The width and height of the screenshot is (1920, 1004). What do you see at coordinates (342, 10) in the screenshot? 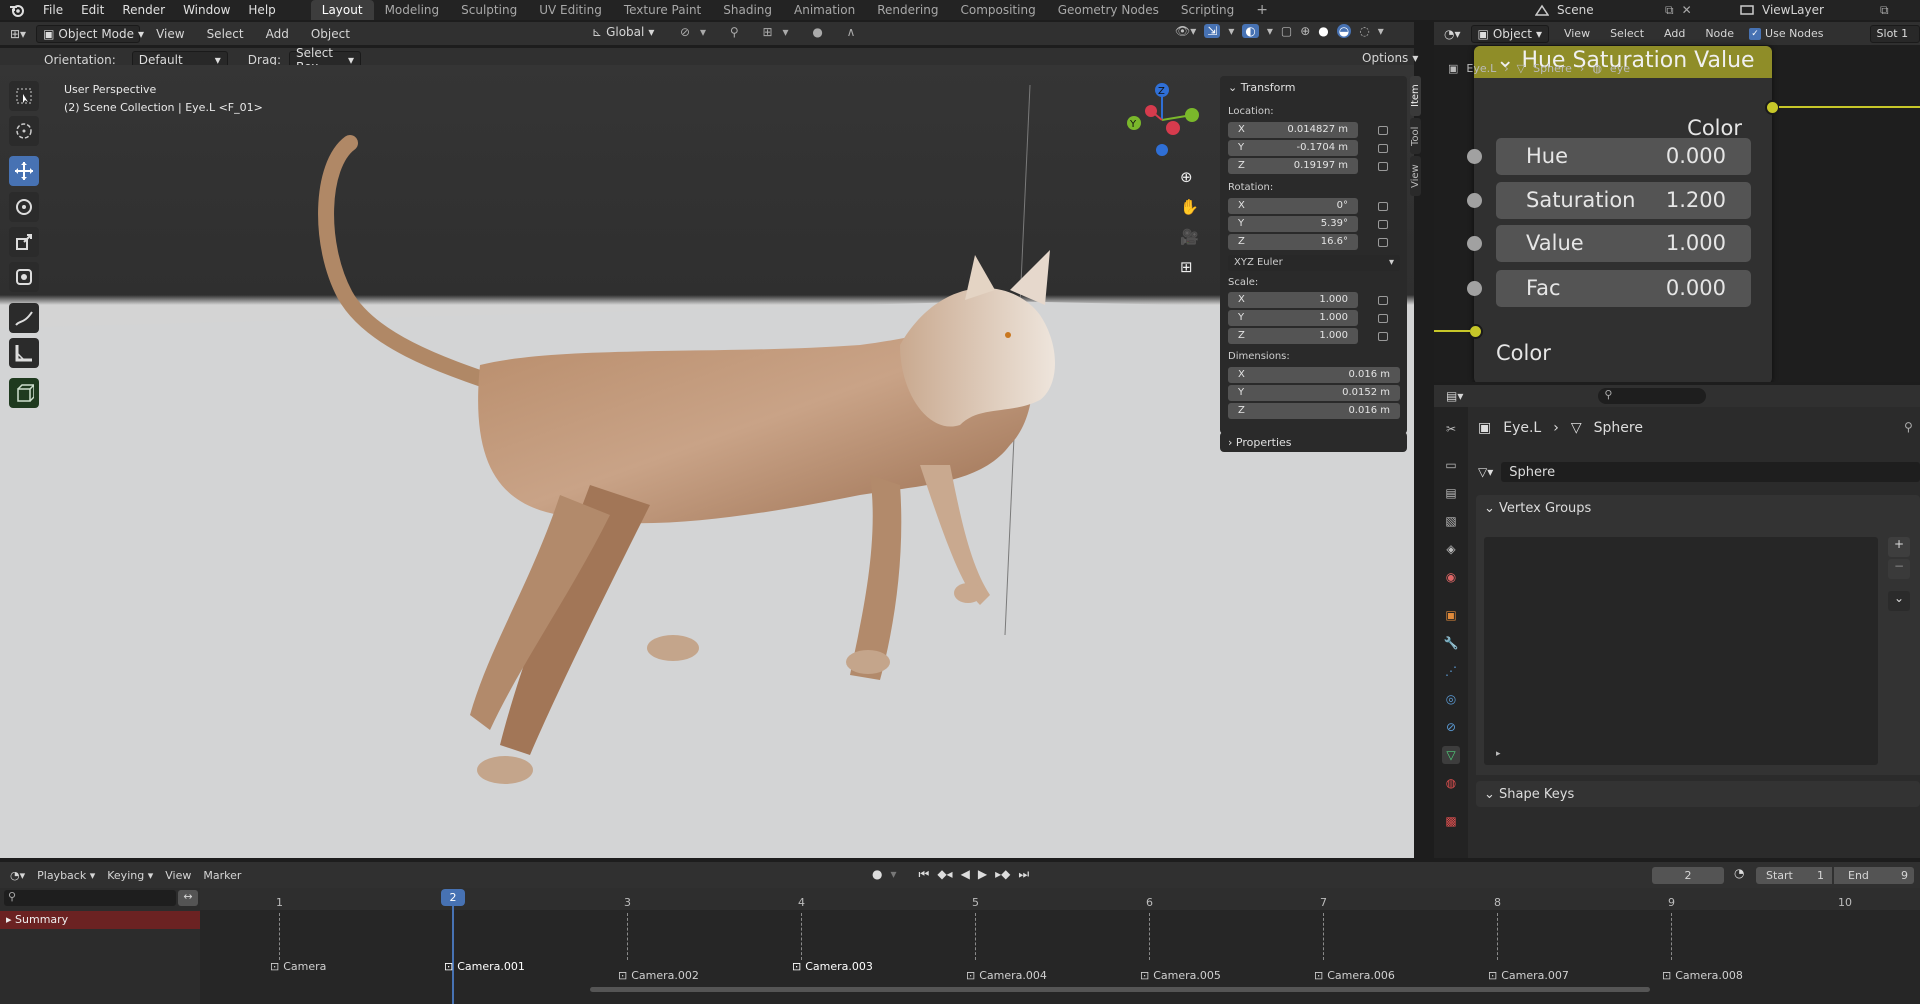
I see `tab-layout: Layout` at bounding box center [342, 10].